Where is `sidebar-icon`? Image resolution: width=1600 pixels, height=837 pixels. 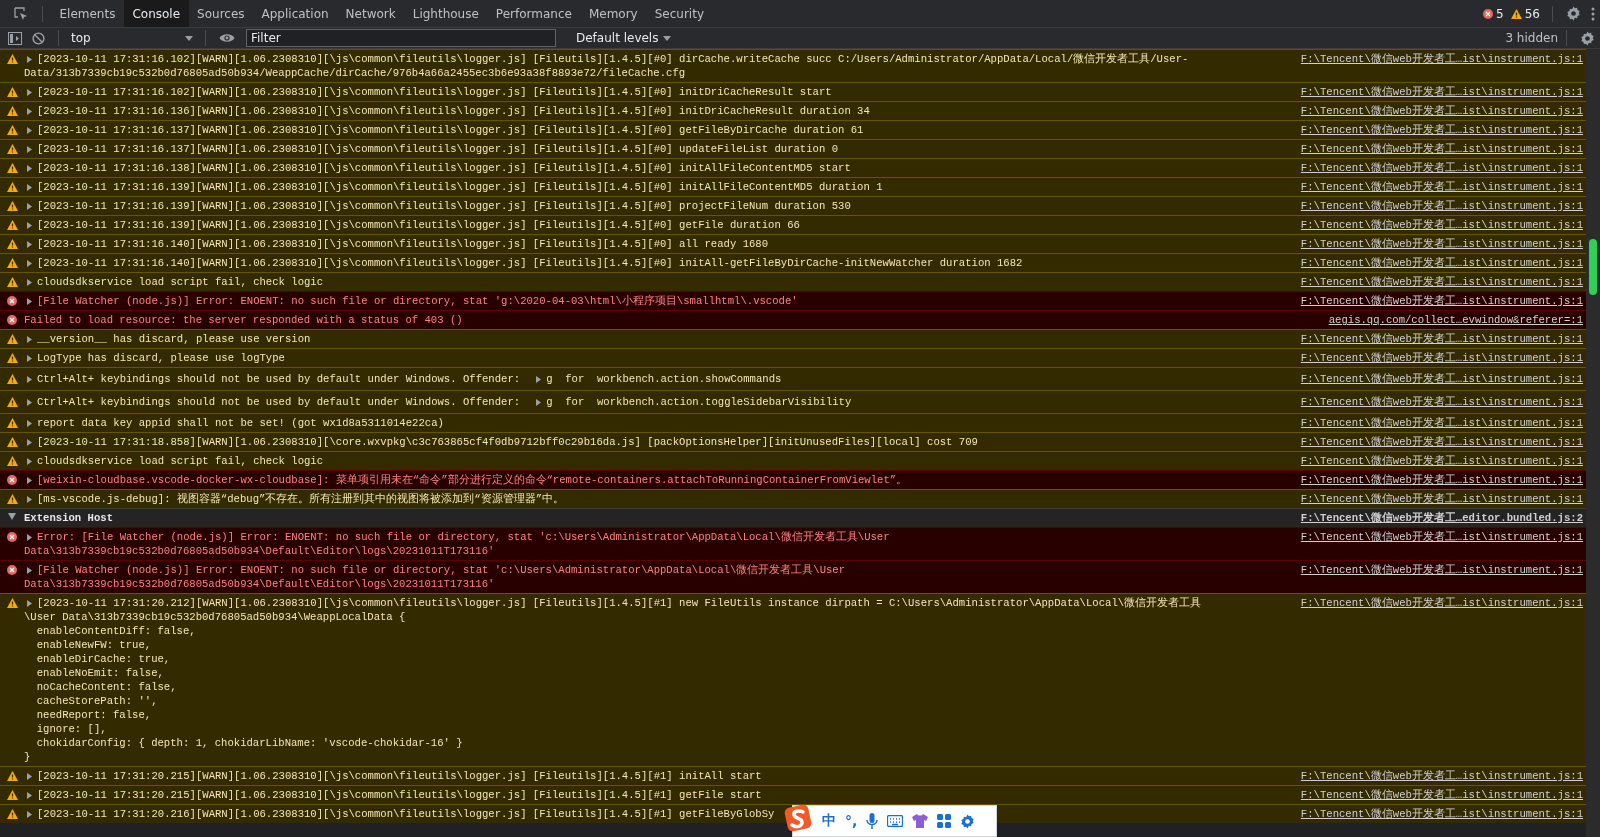
sidebar-icon is located at coordinates (15, 38).